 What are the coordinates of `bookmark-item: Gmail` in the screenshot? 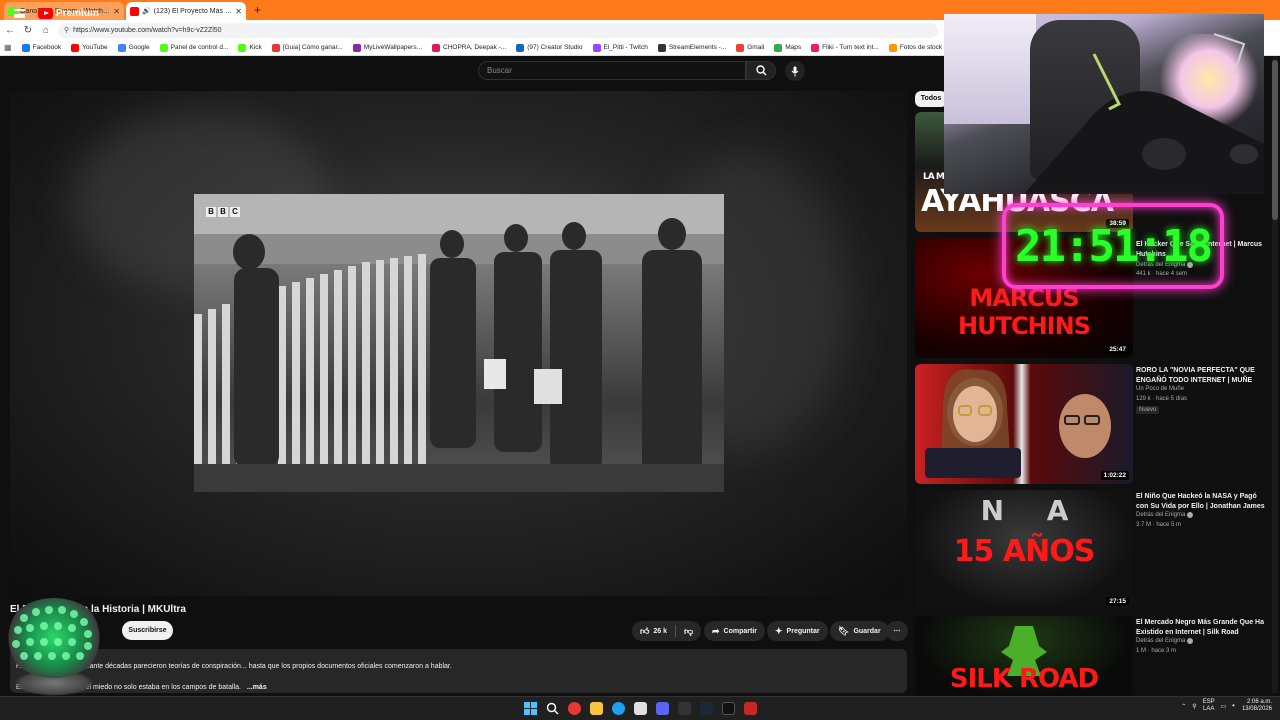 It's located at (750, 47).